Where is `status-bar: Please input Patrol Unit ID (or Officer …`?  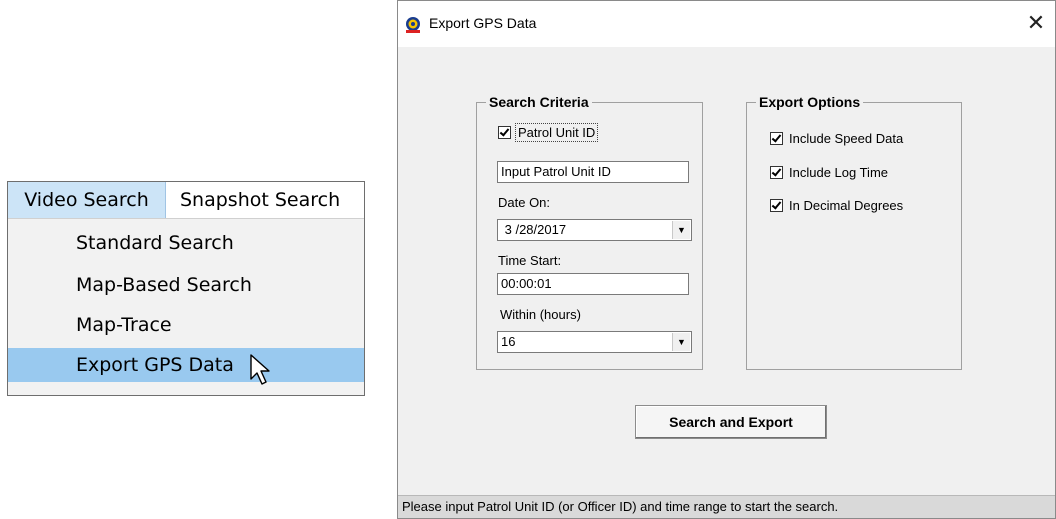
status-bar: Please input Patrol Unit ID (or Officer … is located at coordinates (726, 506).